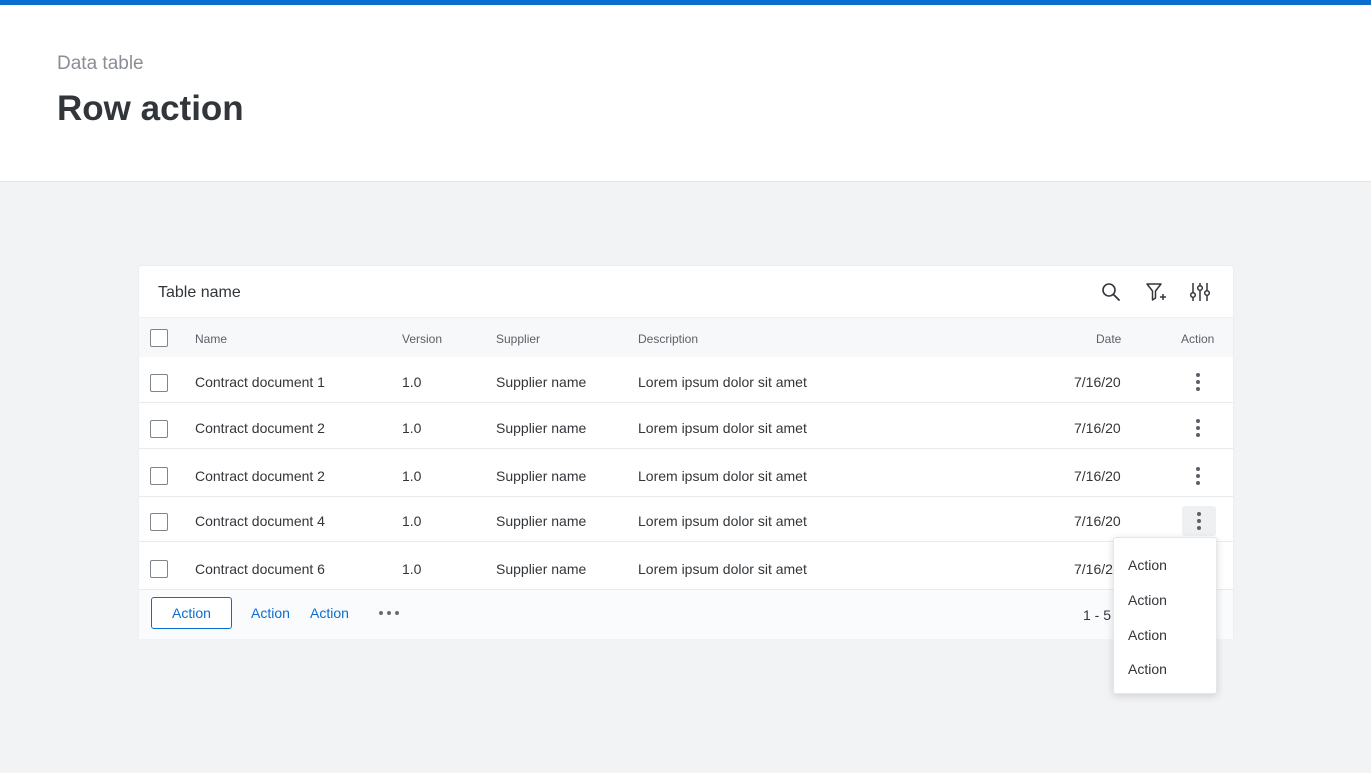  What do you see at coordinates (260, 382) in the screenshot?
I see `cell-name: Contract document 1` at bounding box center [260, 382].